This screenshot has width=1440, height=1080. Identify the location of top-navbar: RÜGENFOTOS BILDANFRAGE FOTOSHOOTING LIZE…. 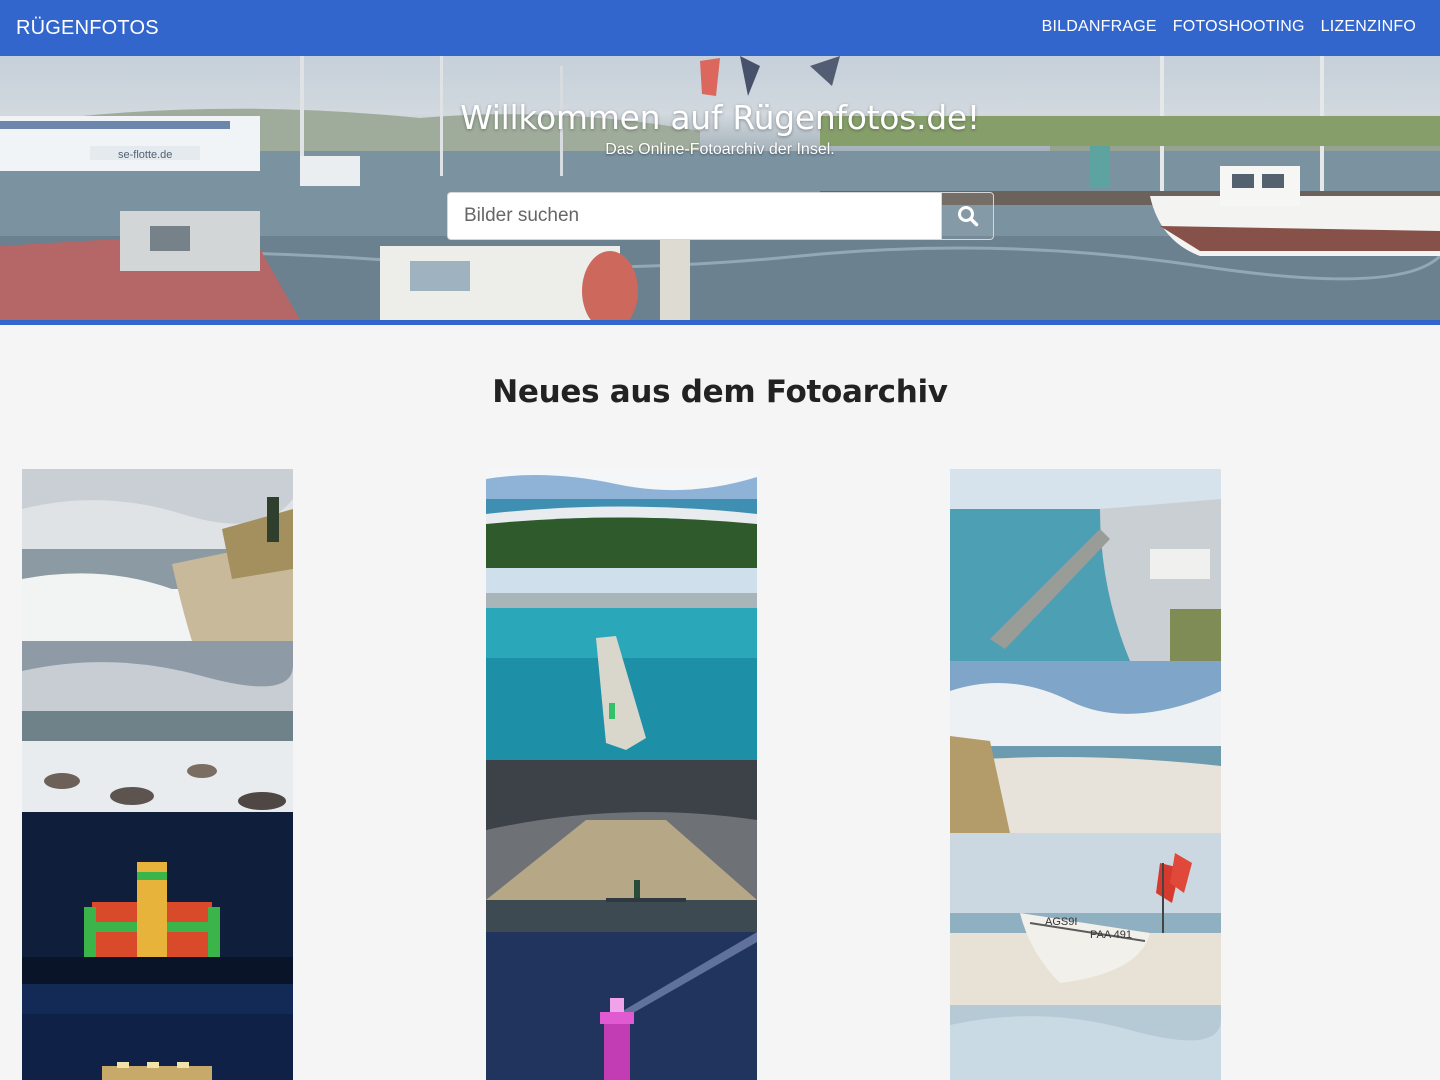
(720, 28).